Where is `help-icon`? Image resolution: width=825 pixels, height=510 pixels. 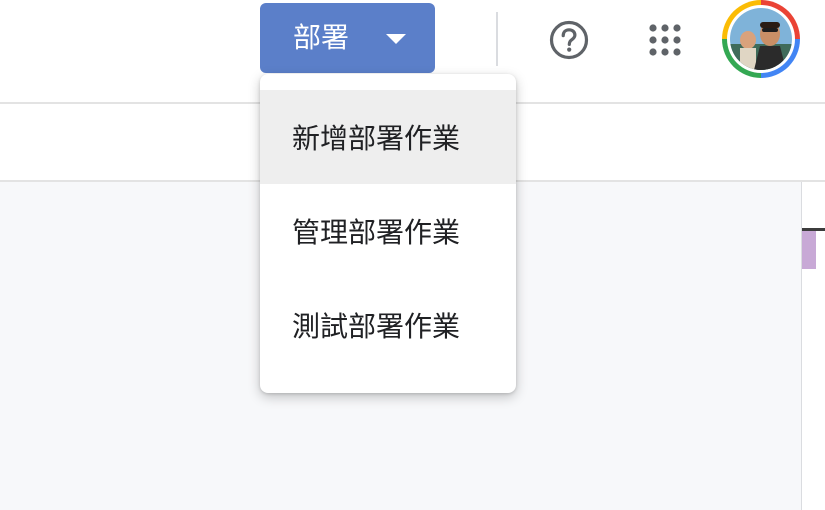 help-icon is located at coordinates (569, 40).